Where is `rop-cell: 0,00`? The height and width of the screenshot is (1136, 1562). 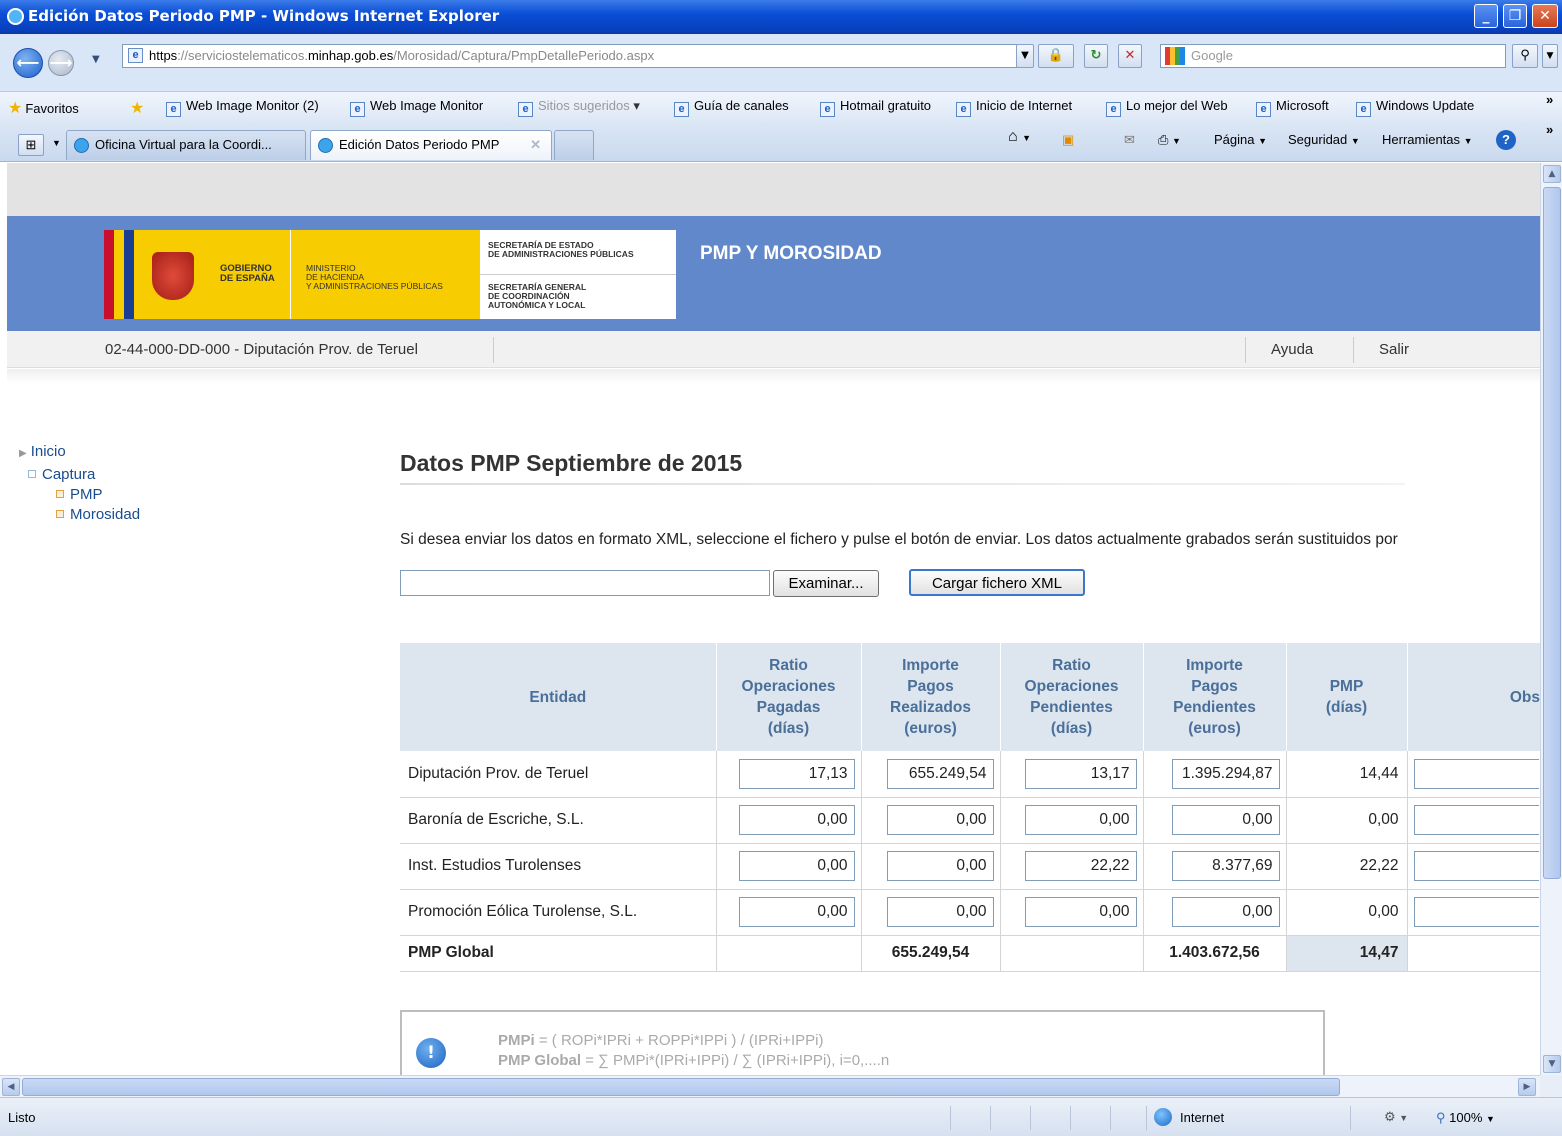 rop-cell: 0,00 is located at coordinates (789, 912).